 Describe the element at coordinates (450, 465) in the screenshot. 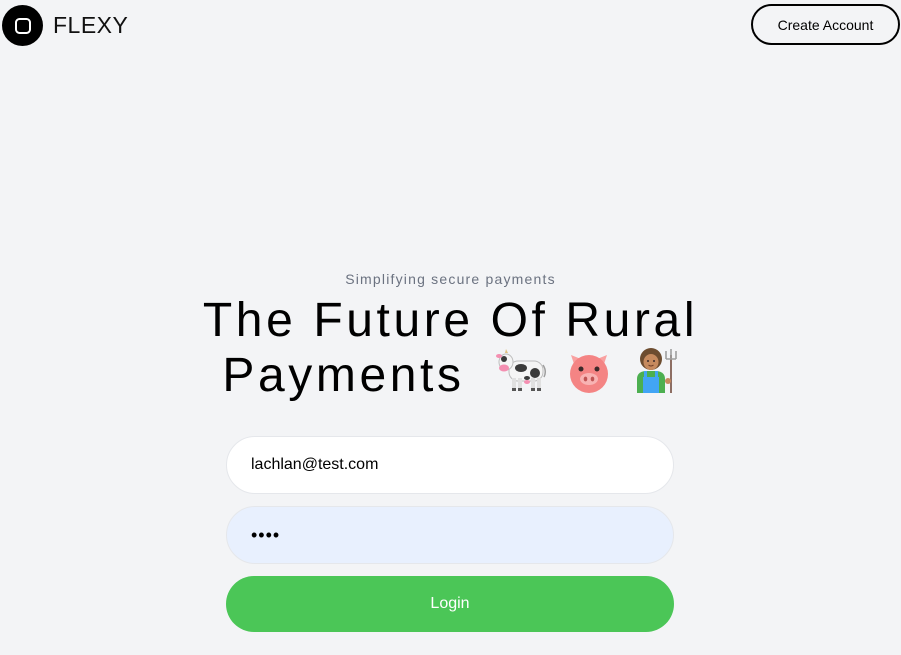

I see `email-field` at that location.